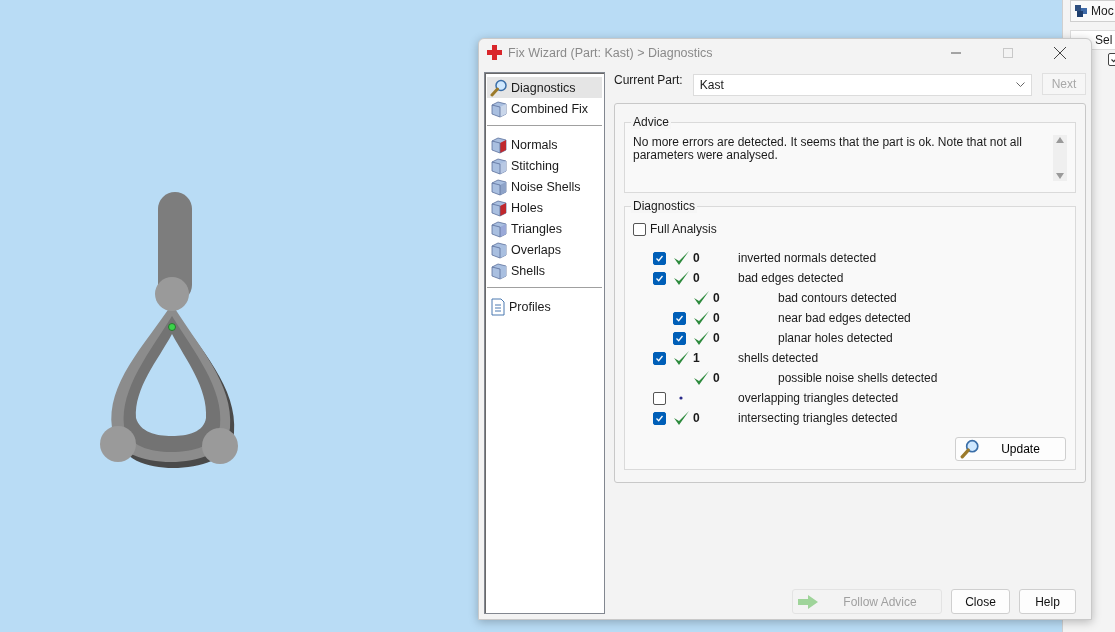 The width and height of the screenshot is (1115, 632). What do you see at coordinates (664, 206) in the screenshot?
I see `group-title: Diagnostics` at bounding box center [664, 206].